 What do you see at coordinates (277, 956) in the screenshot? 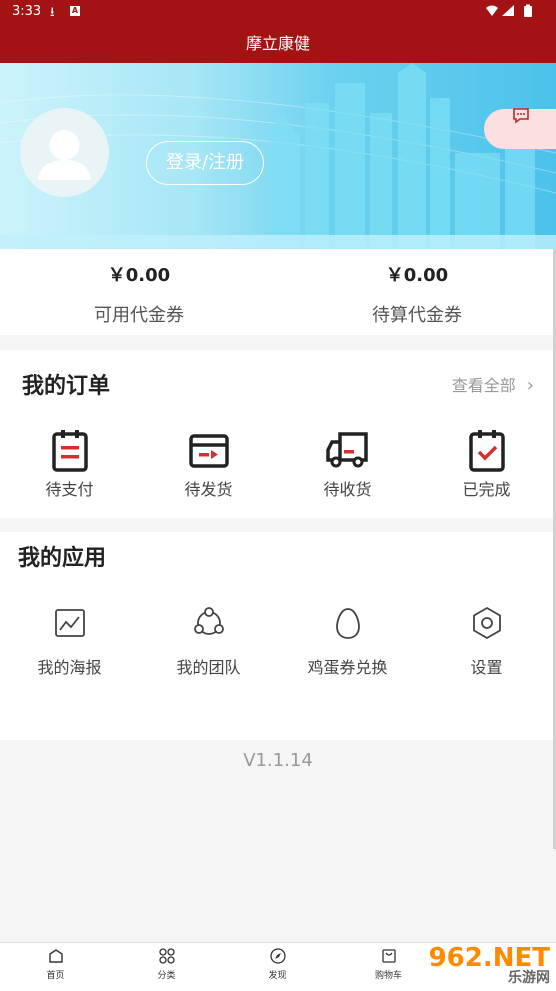
I see `compass-icon` at bounding box center [277, 956].